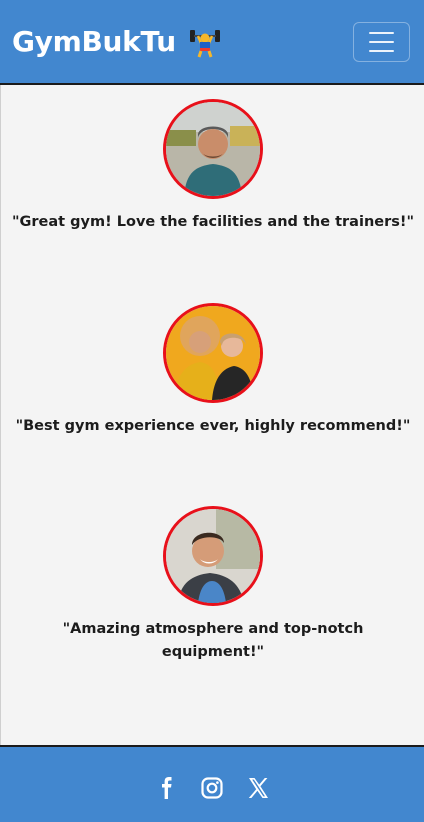 The image size is (424, 822). I want to click on brand: GymBukTu, so click(116, 41).